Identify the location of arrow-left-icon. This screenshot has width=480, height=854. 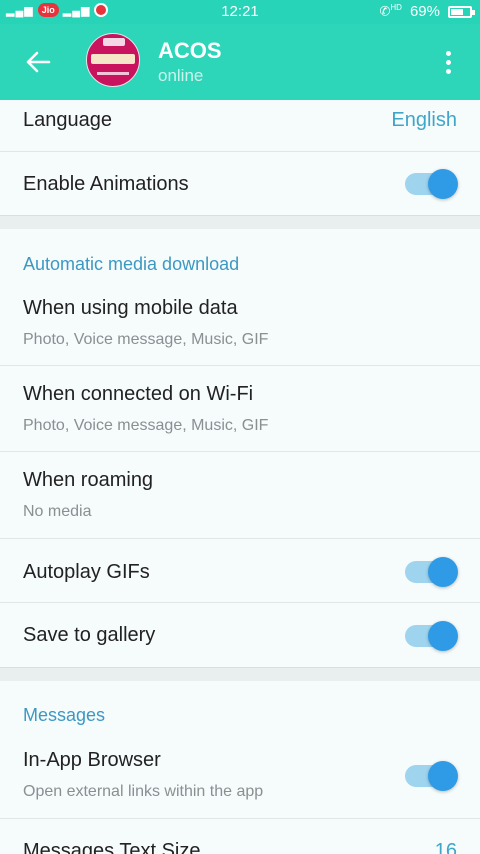
(38, 62).